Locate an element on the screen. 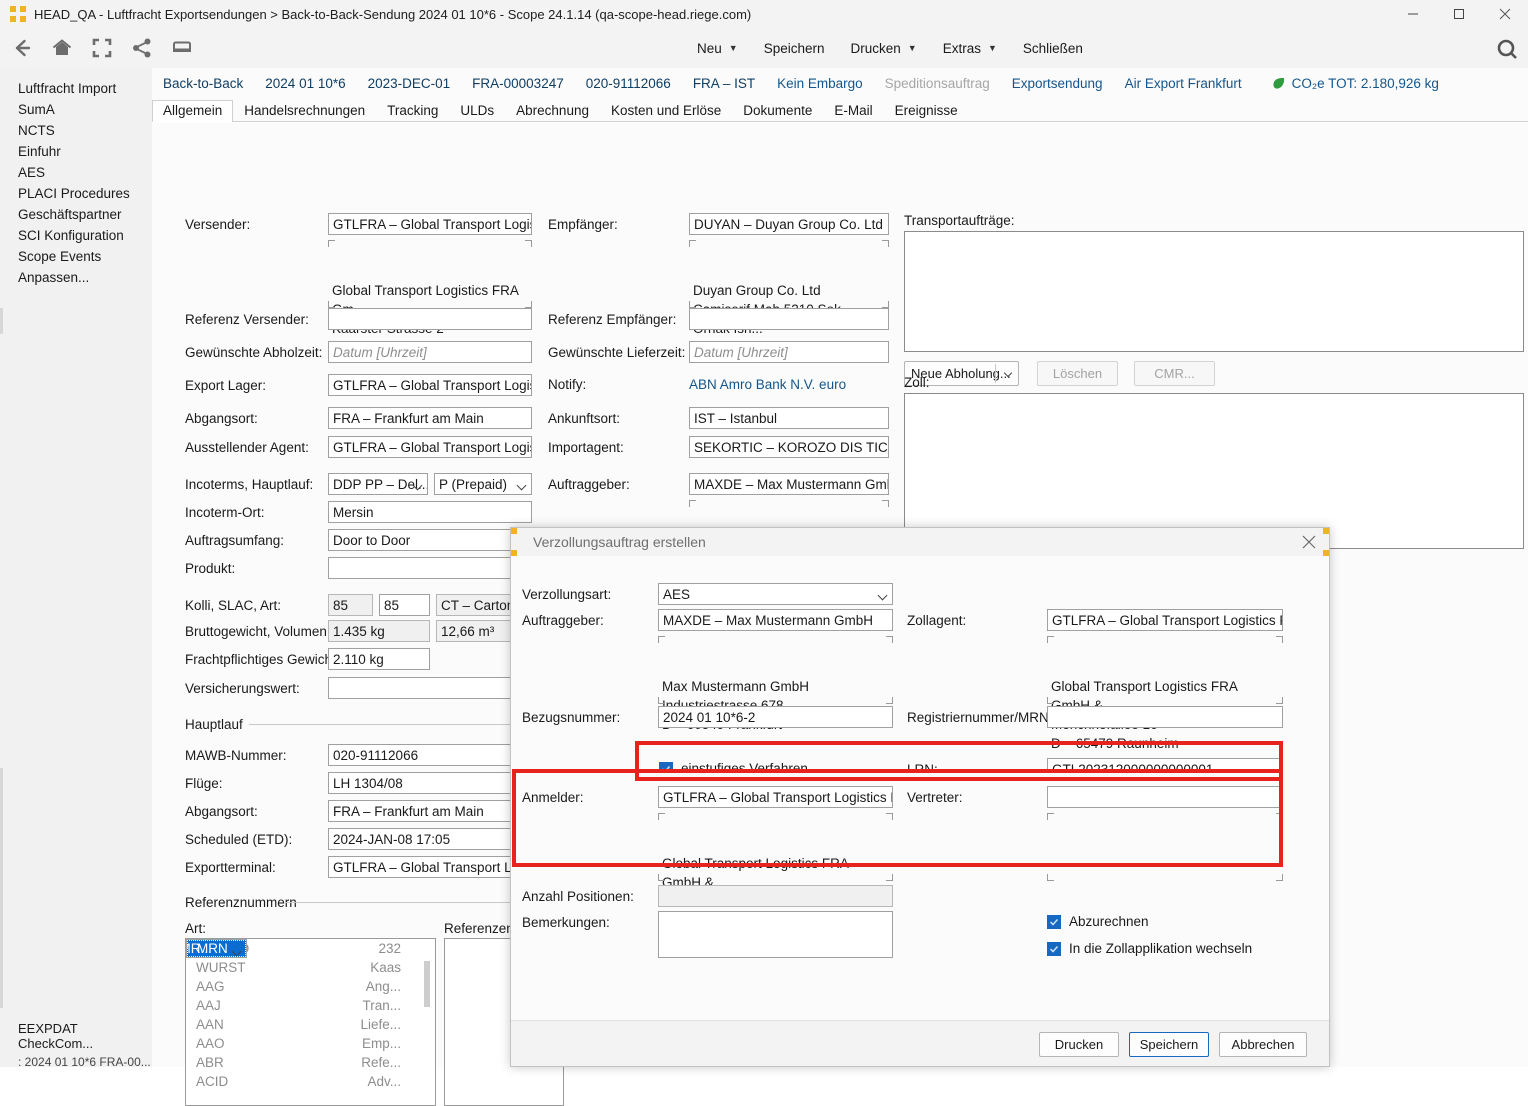  sidebar-item-geschaeftspartner: Geschäftspartner is located at coordinates (76, 214).